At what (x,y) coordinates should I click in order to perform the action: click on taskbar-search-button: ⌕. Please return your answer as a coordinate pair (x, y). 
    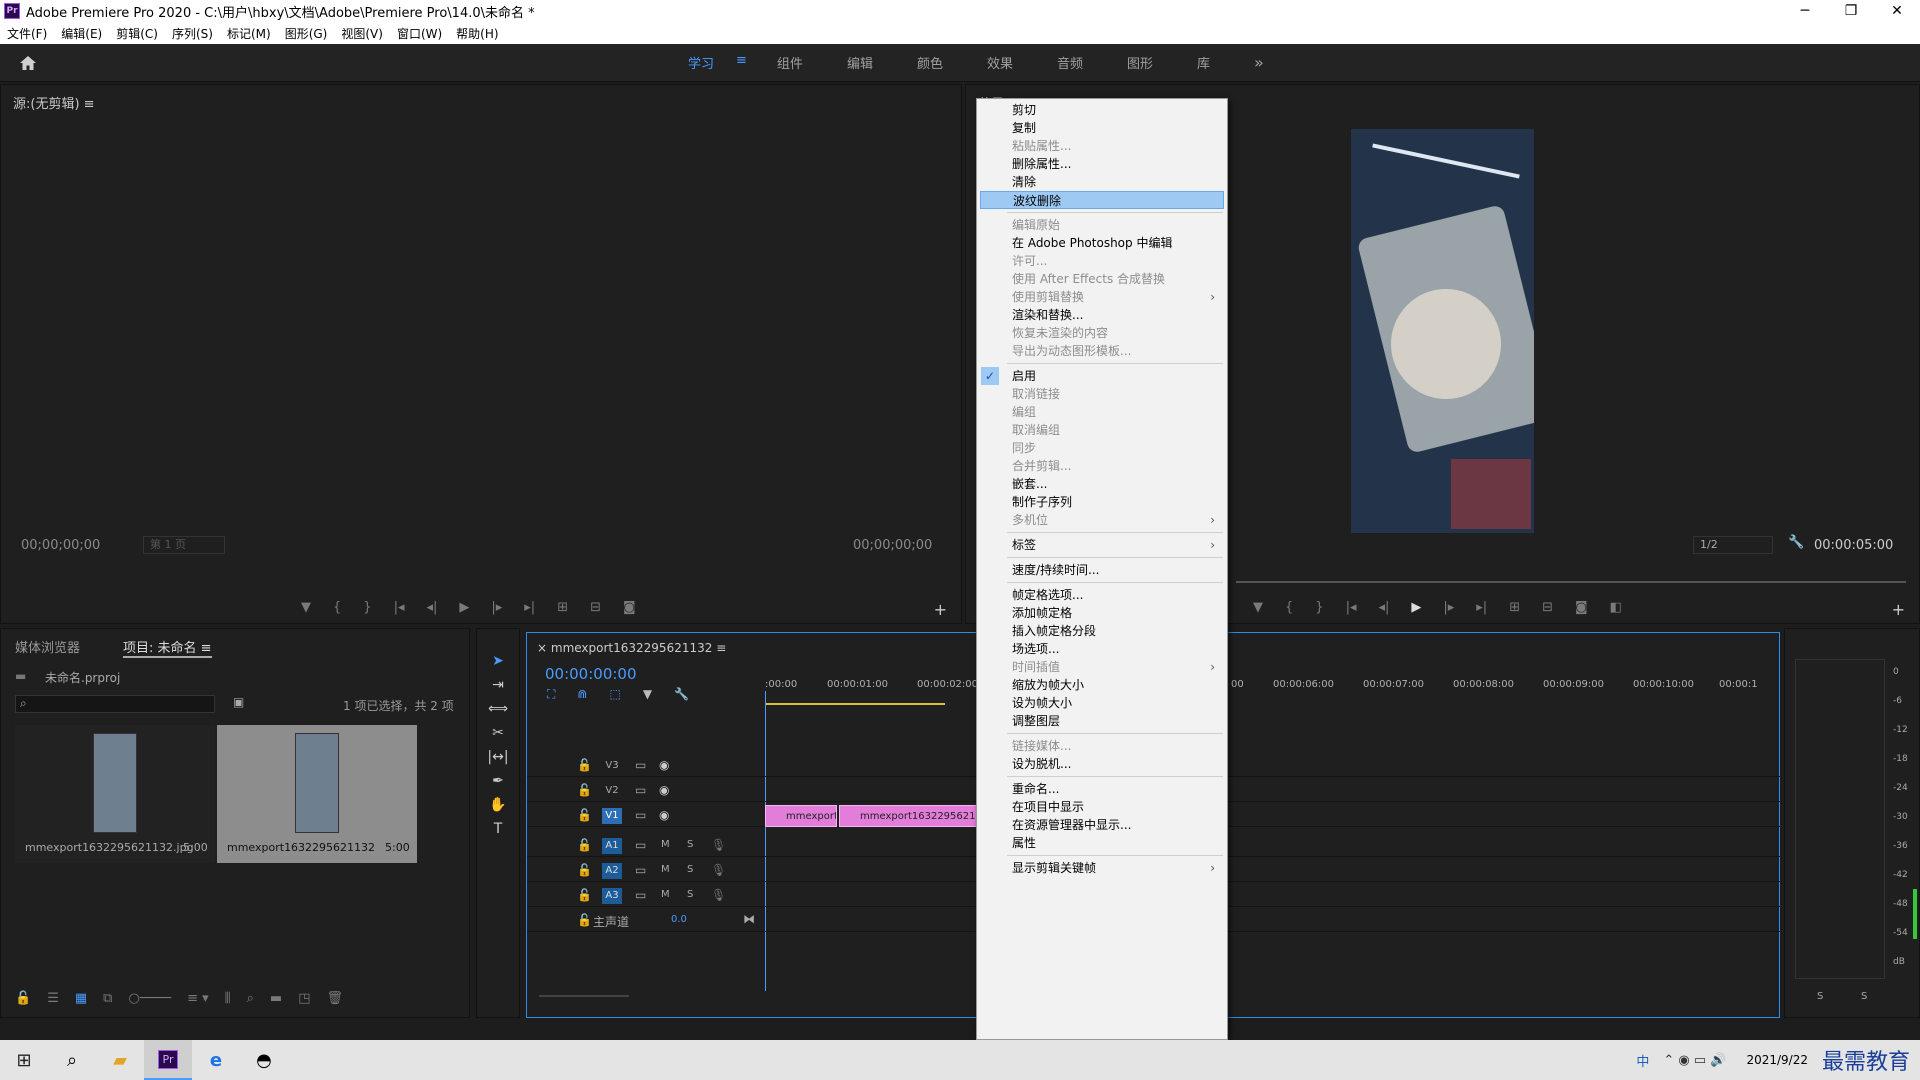
    Looking at the image, I should click on (72, 1060).